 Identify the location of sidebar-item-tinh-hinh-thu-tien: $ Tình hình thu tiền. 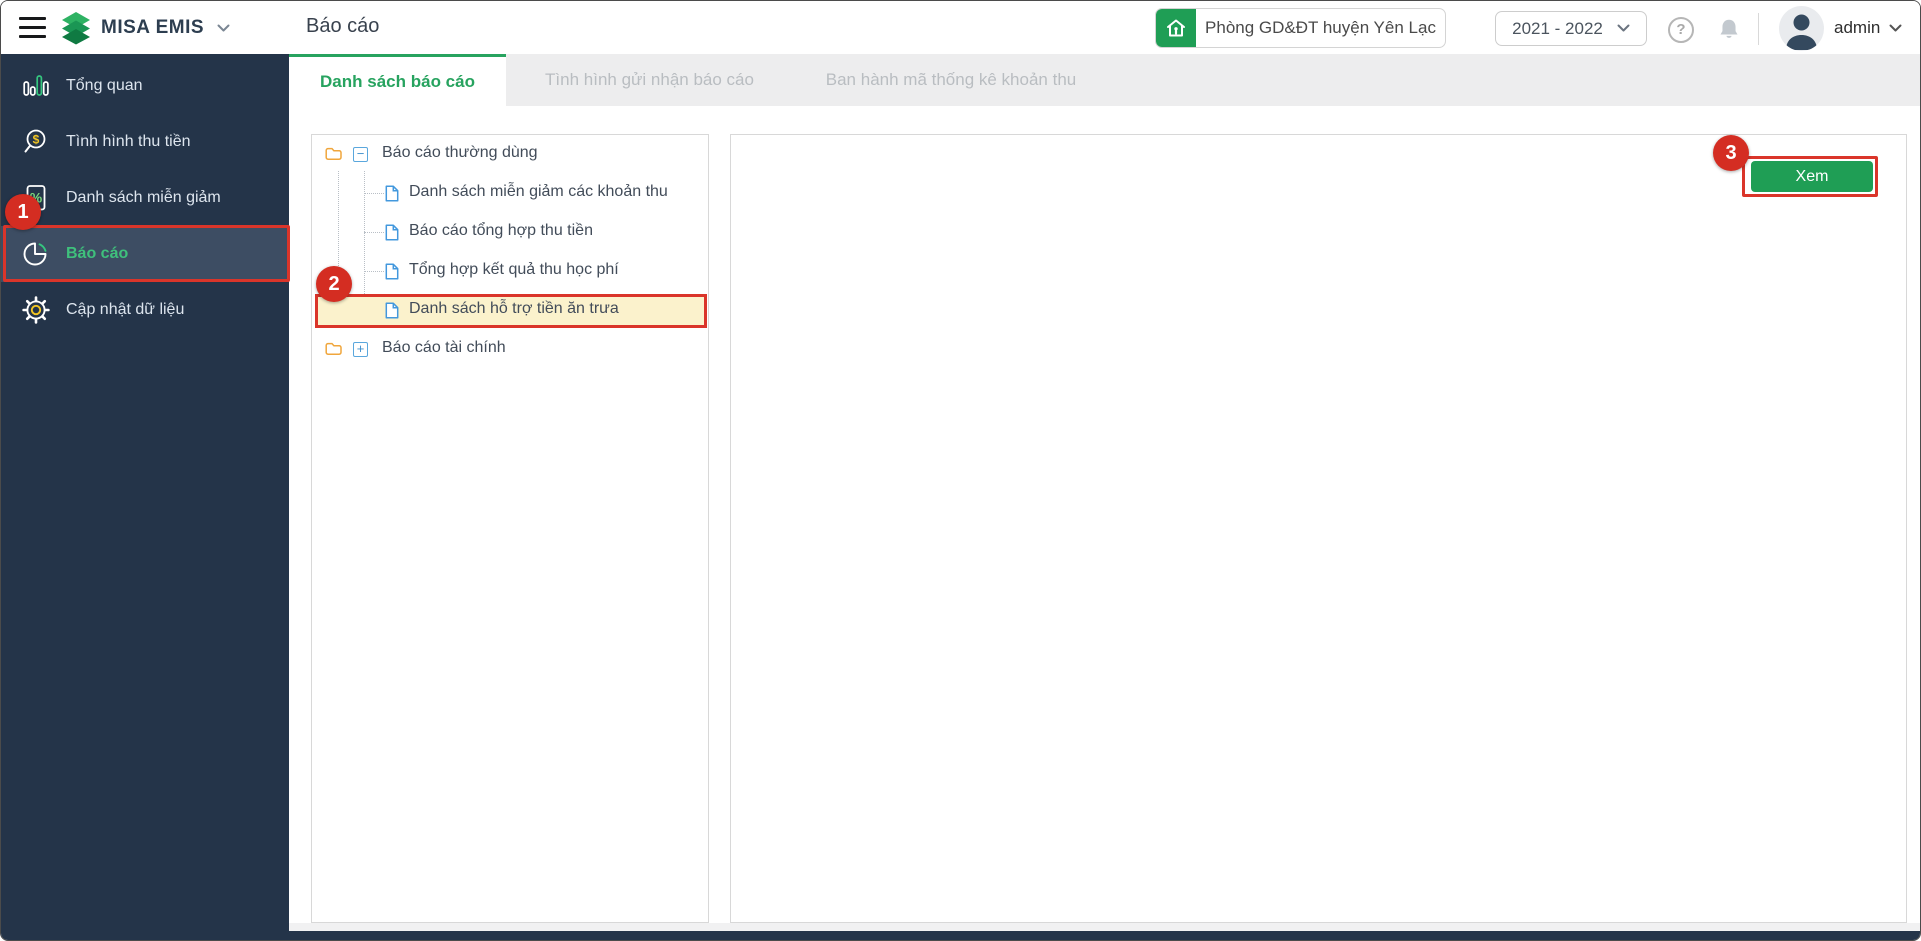
(145, 142).